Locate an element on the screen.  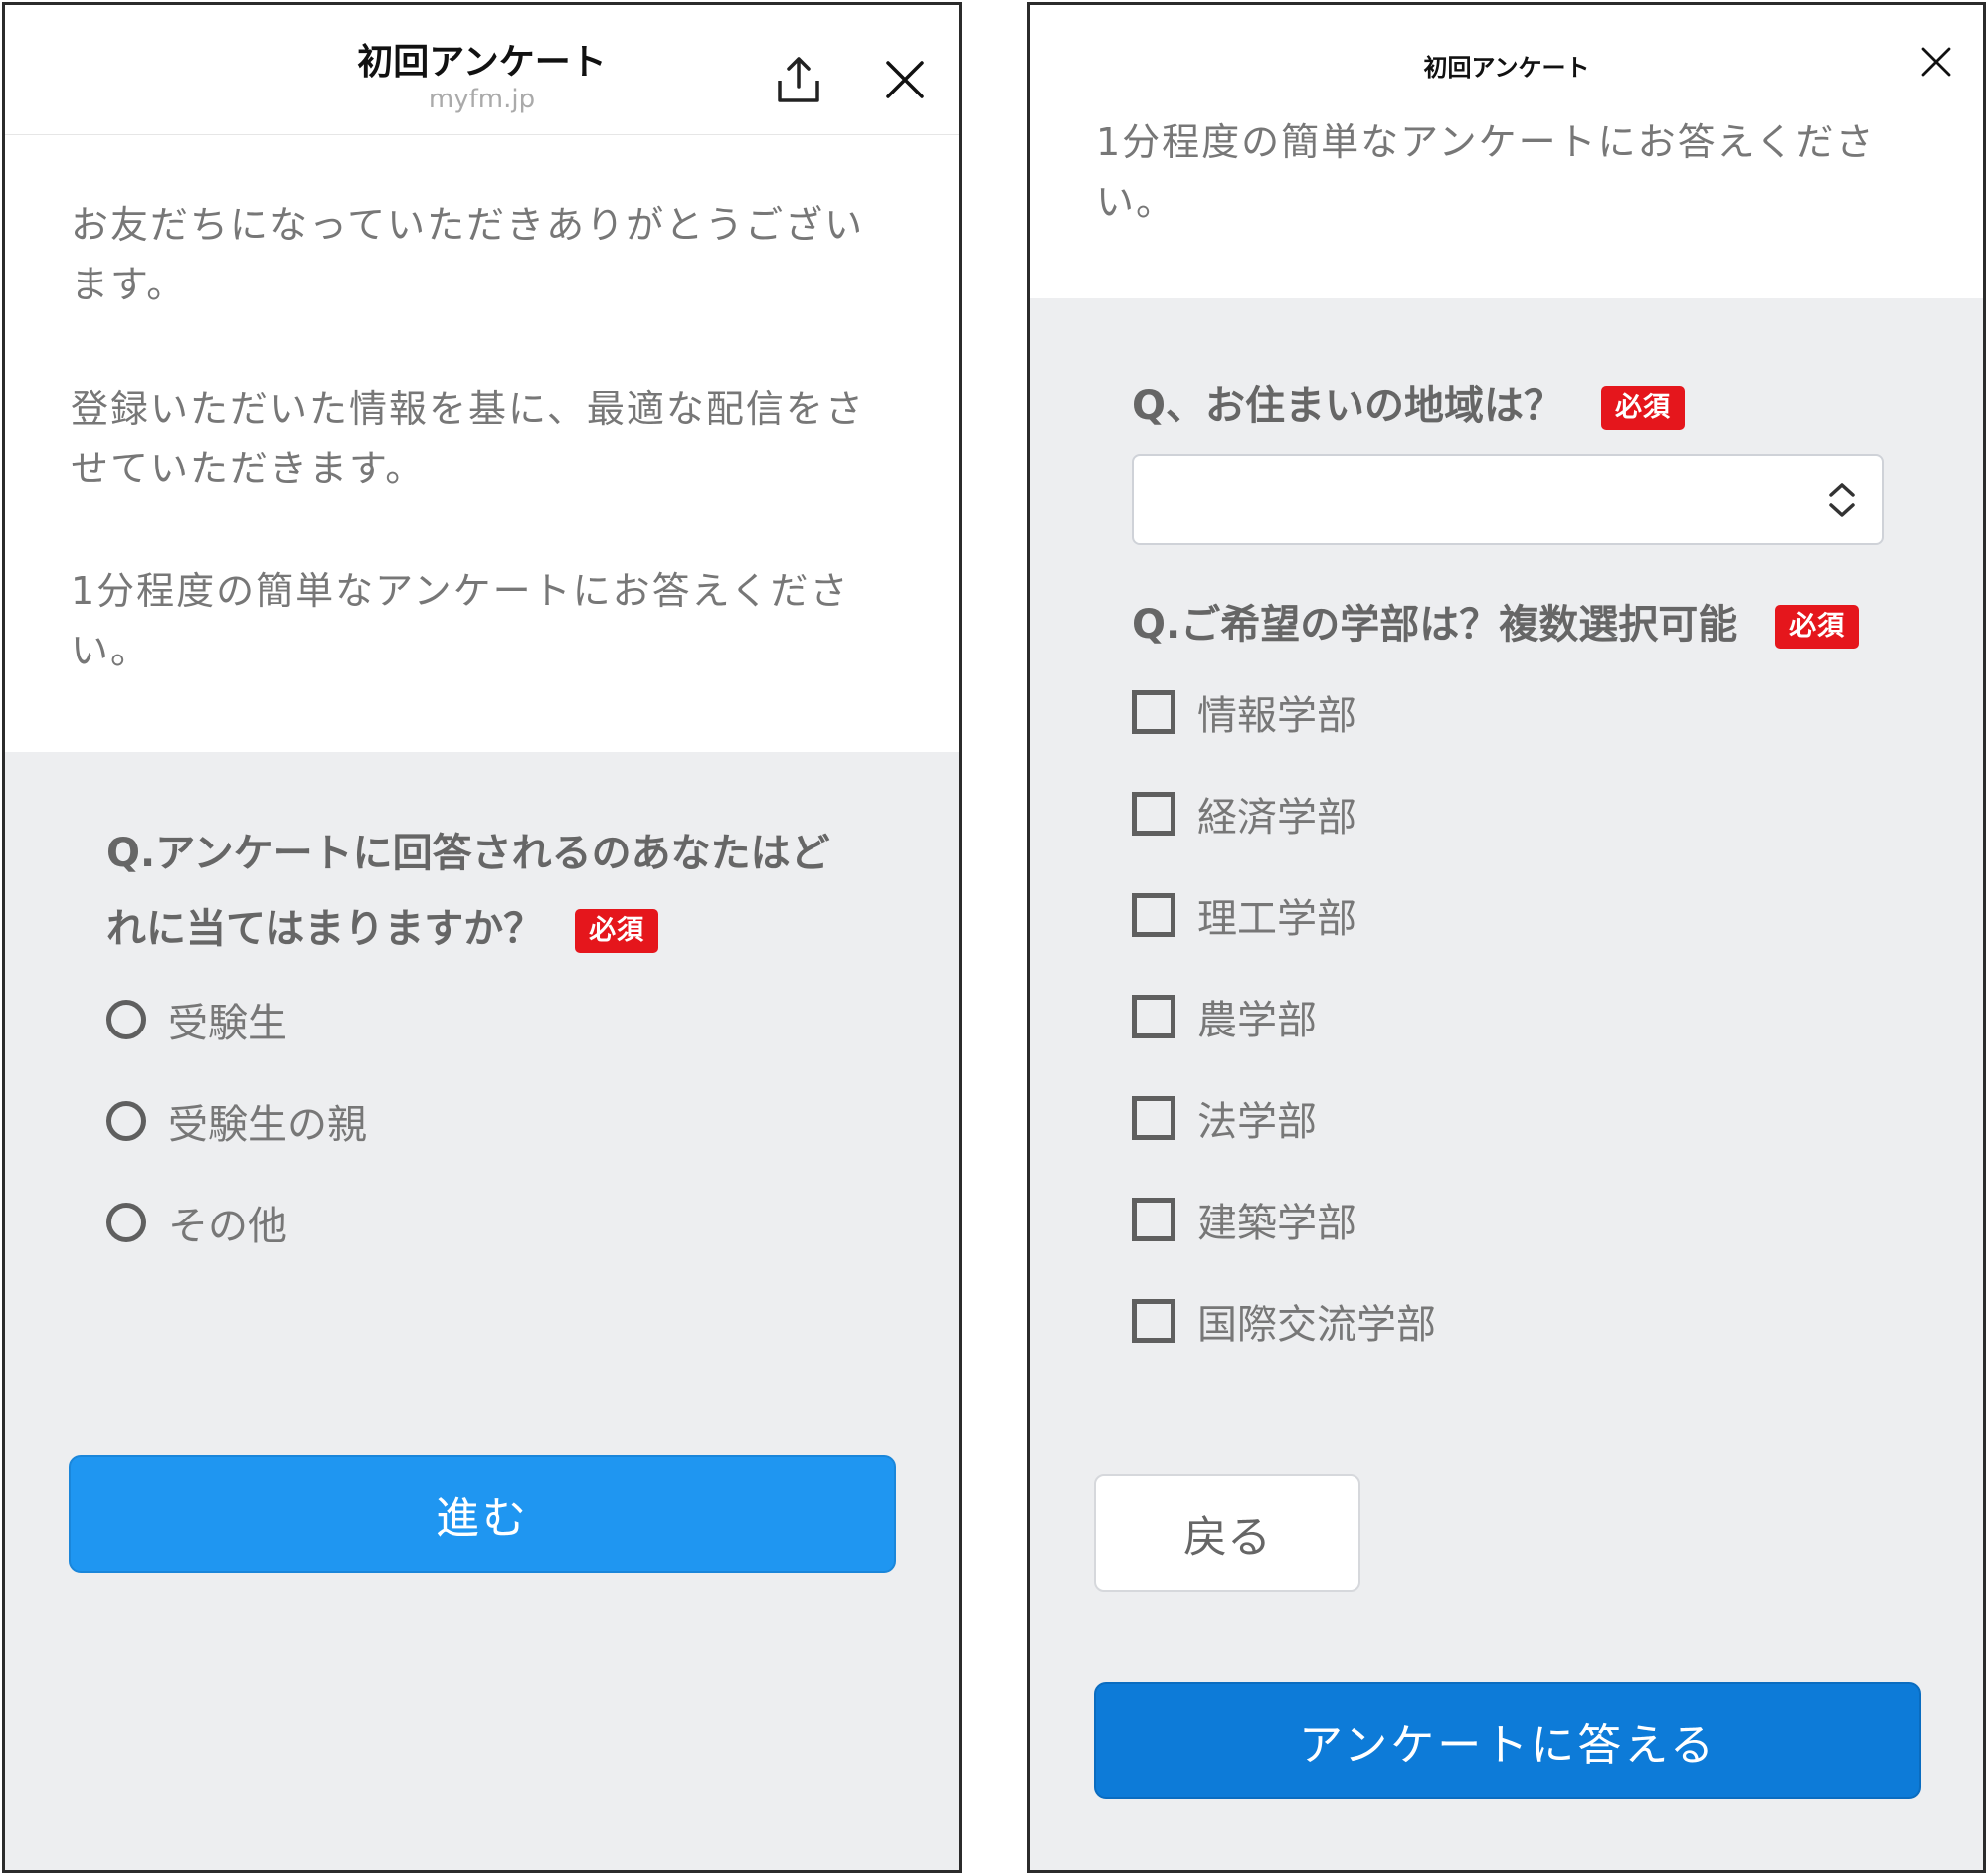
next-button: 進む is located at coordinates (482, 1514).